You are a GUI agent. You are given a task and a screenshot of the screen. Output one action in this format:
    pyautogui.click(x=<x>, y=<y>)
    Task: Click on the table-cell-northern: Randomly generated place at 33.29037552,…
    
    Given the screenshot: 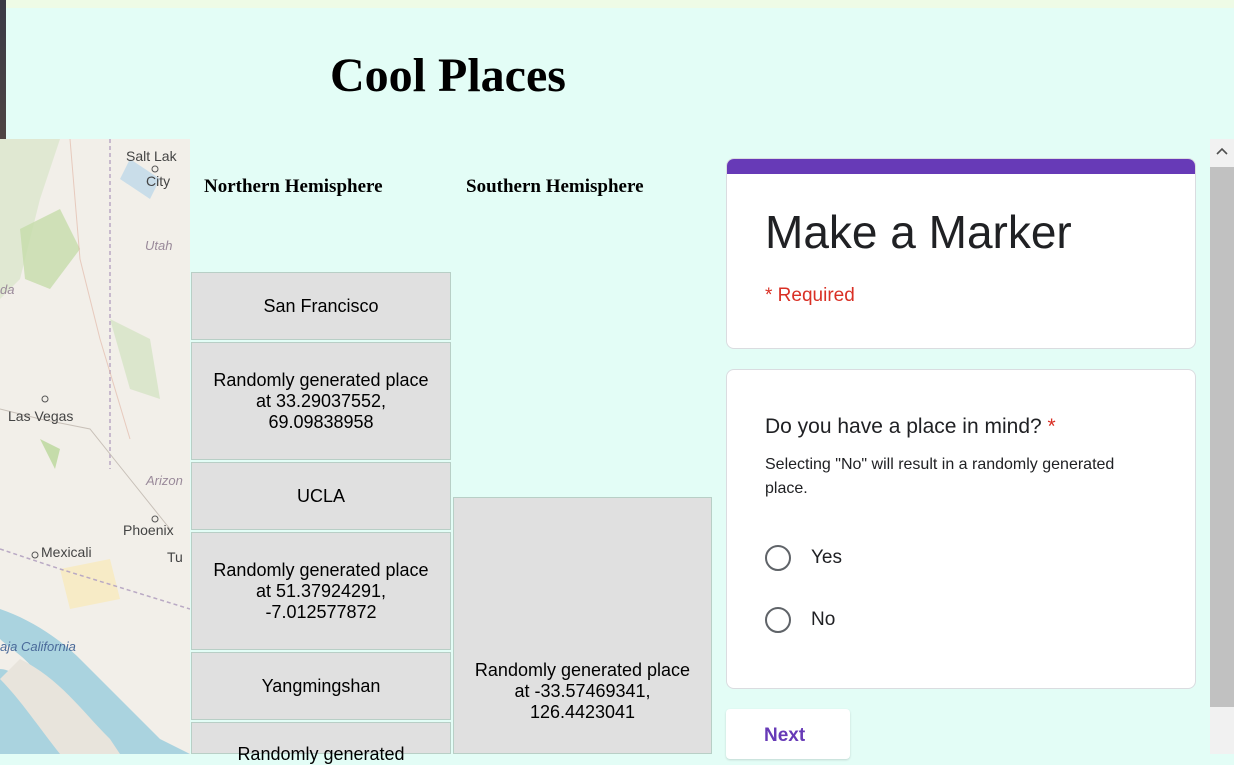 What is the action you would take?
    pyautogui.click(x=321, y=401)
    